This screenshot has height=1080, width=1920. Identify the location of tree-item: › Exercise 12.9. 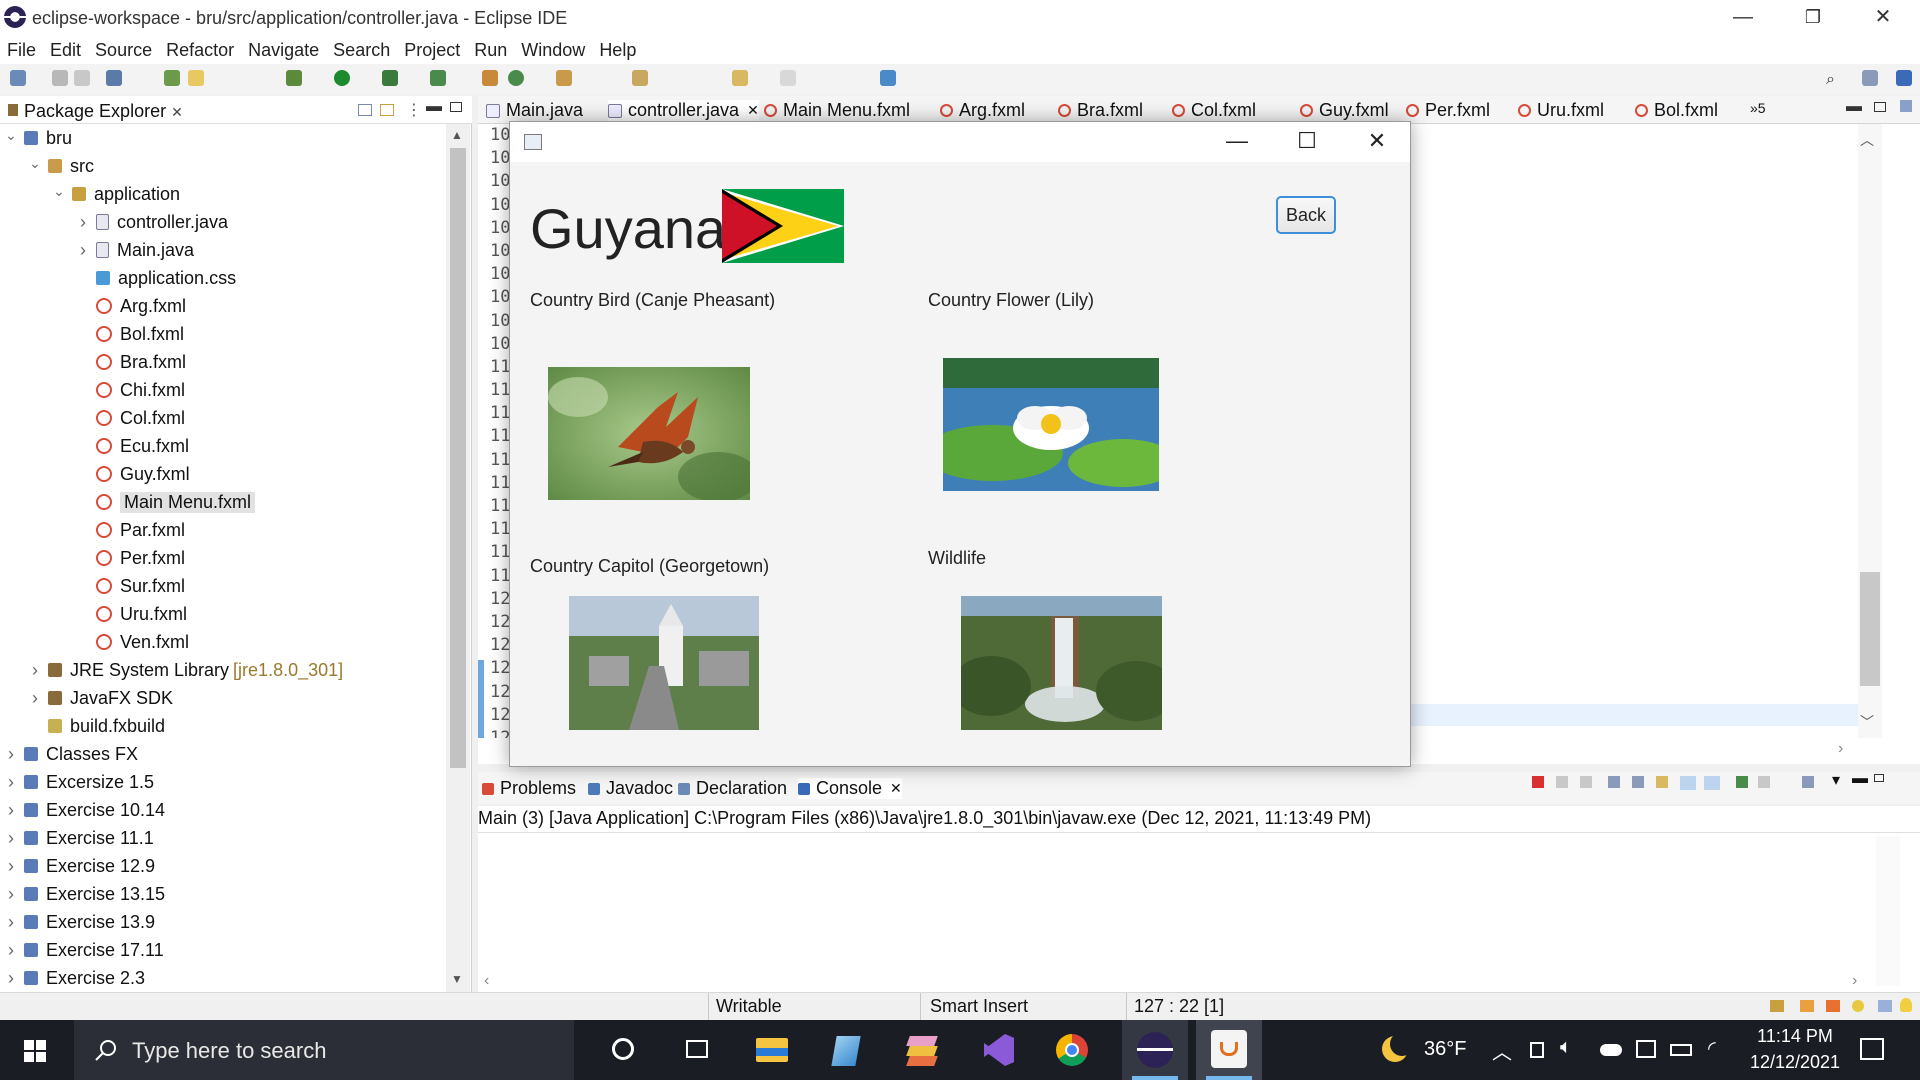
(222, 866).